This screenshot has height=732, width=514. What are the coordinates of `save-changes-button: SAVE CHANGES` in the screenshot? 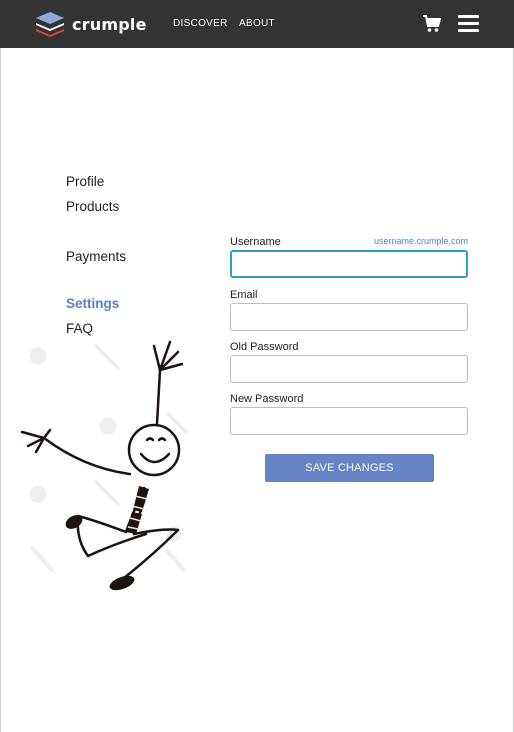 It's located at (349, 468).